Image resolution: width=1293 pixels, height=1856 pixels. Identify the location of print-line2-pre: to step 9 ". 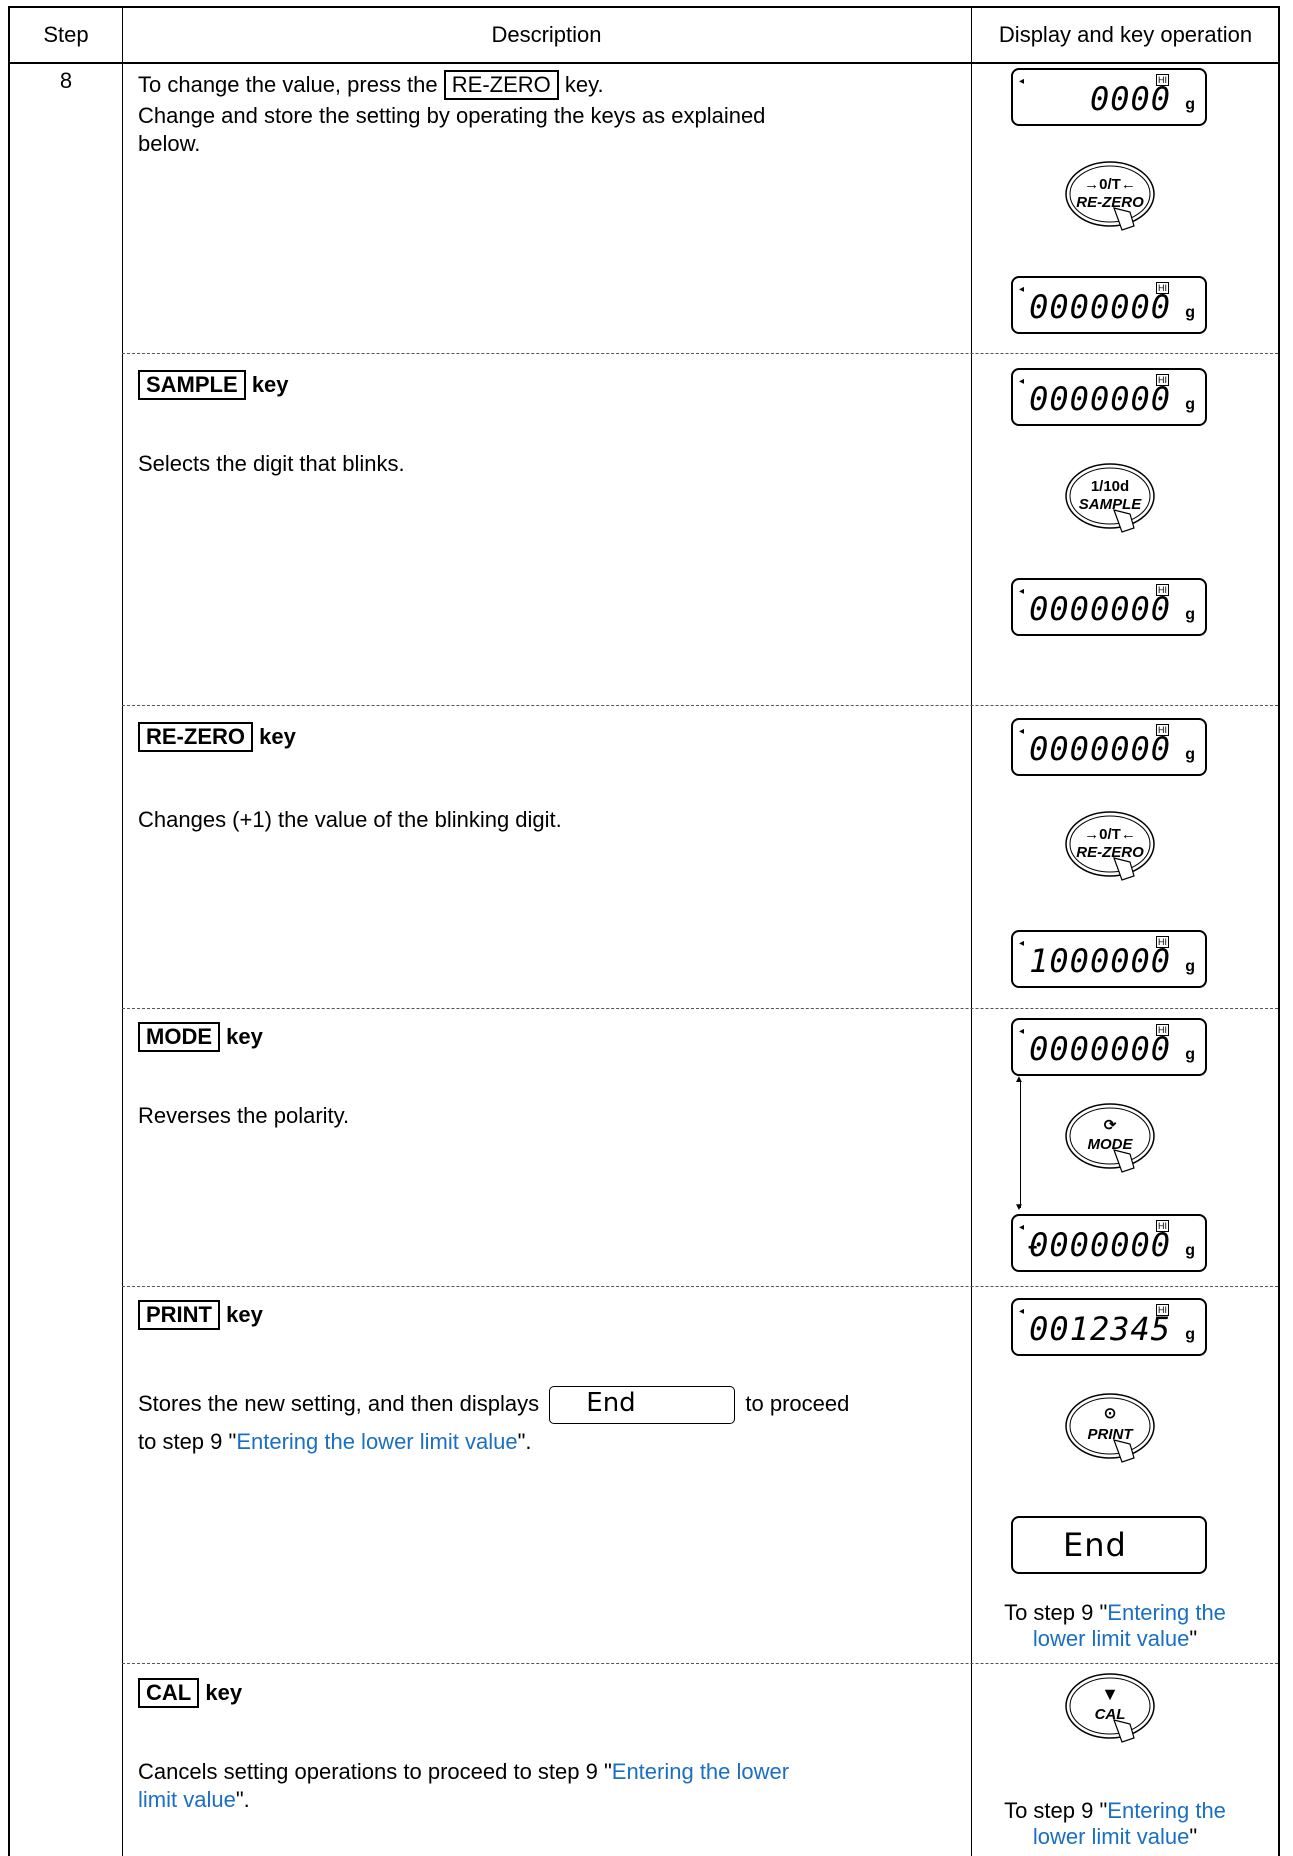
(187, 1441).